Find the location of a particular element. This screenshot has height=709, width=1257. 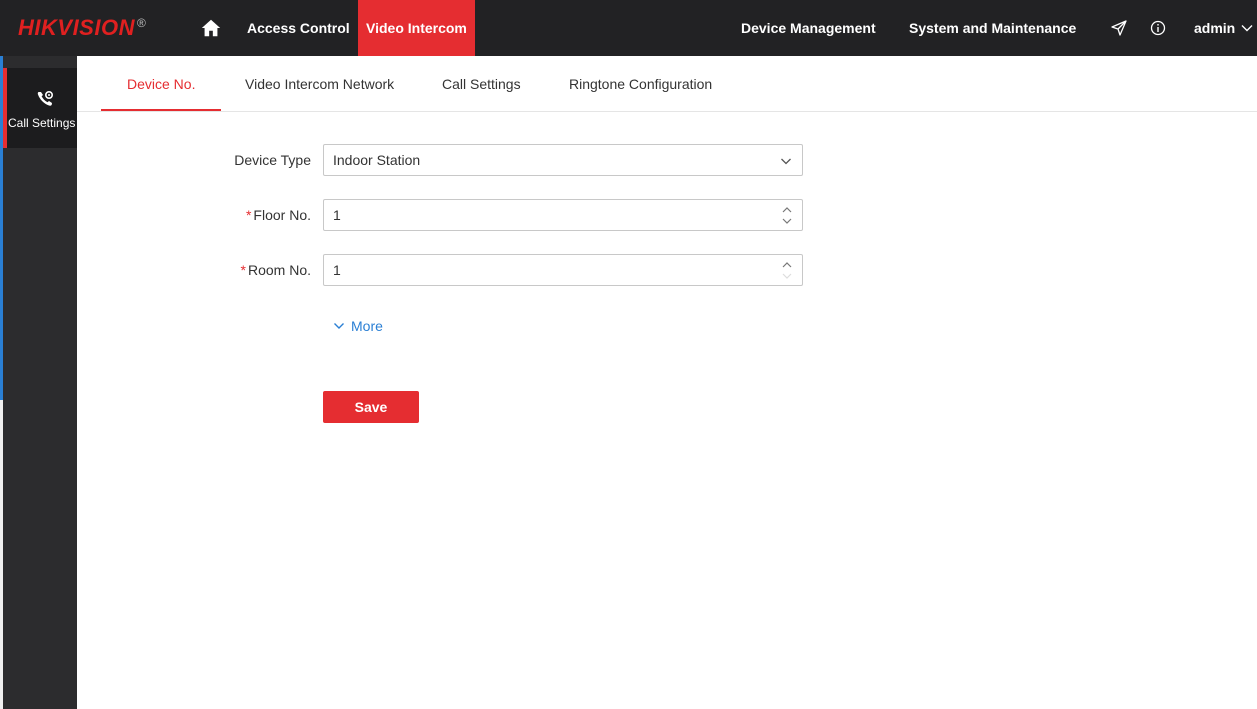

floor-no-stepper is located at coordinates (787, 216).